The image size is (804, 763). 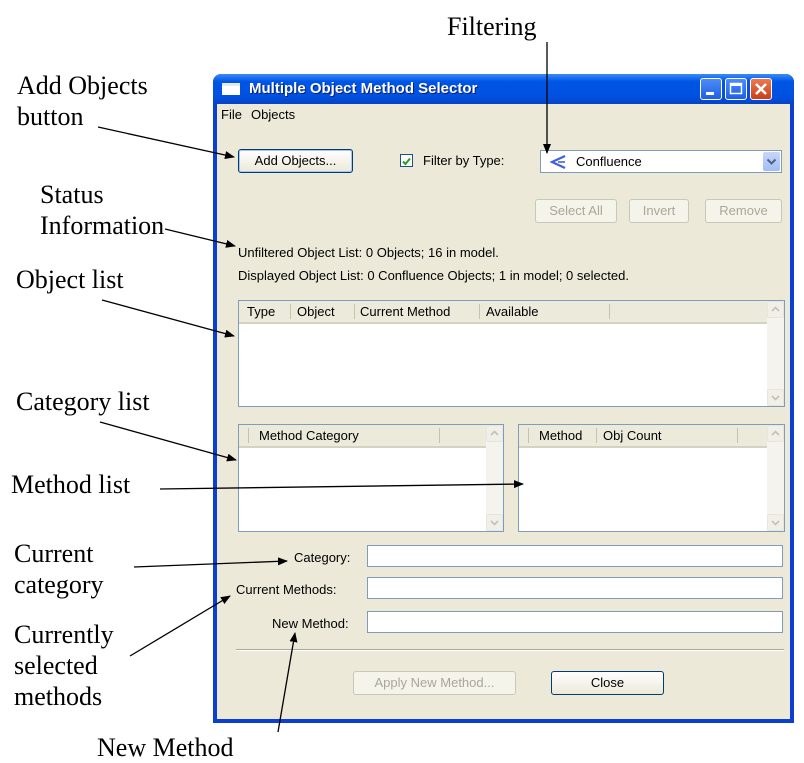 I want to click on checkmark-icon, so click(x=406, y=161).